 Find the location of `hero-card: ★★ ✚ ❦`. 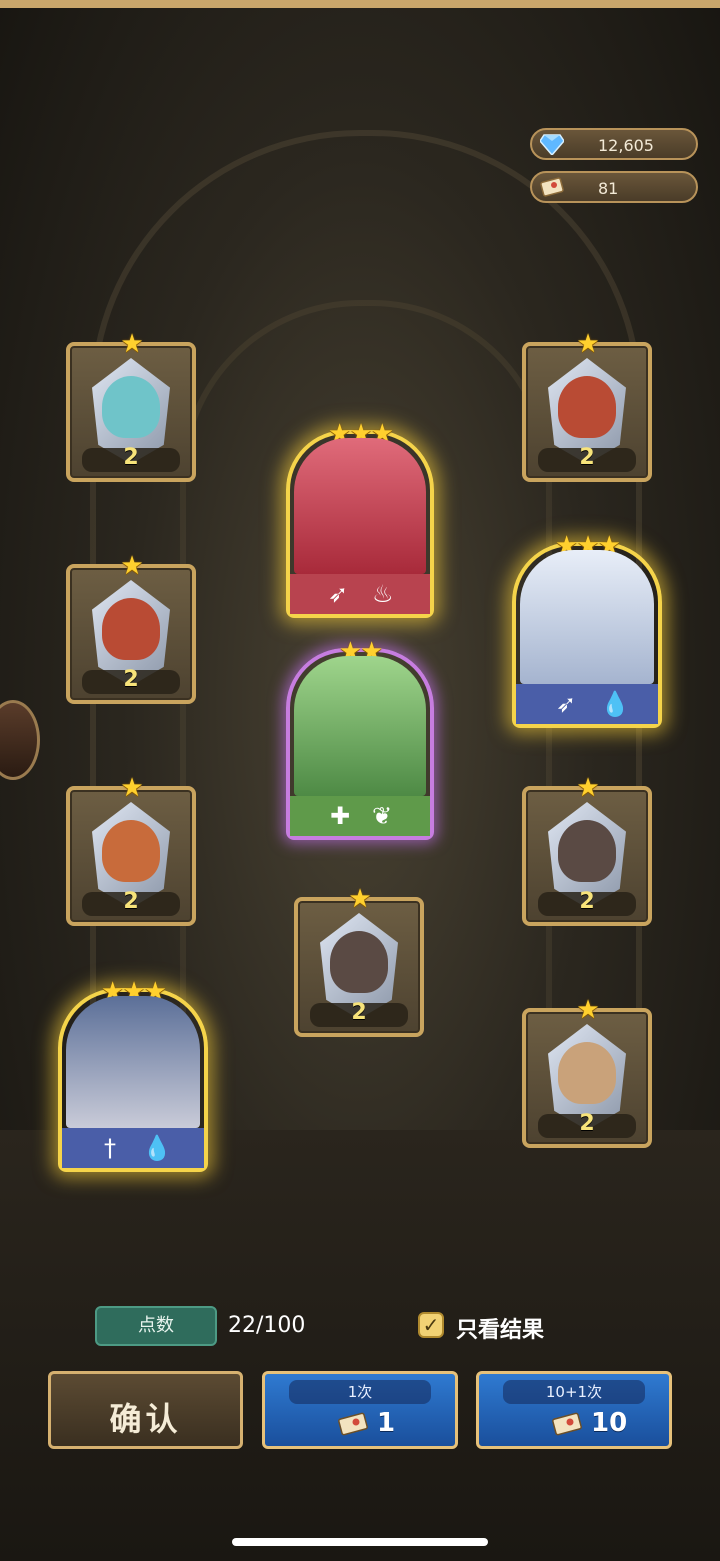

hero-card: ★★ ✚ ❦ is located at coordinates (360, 739).